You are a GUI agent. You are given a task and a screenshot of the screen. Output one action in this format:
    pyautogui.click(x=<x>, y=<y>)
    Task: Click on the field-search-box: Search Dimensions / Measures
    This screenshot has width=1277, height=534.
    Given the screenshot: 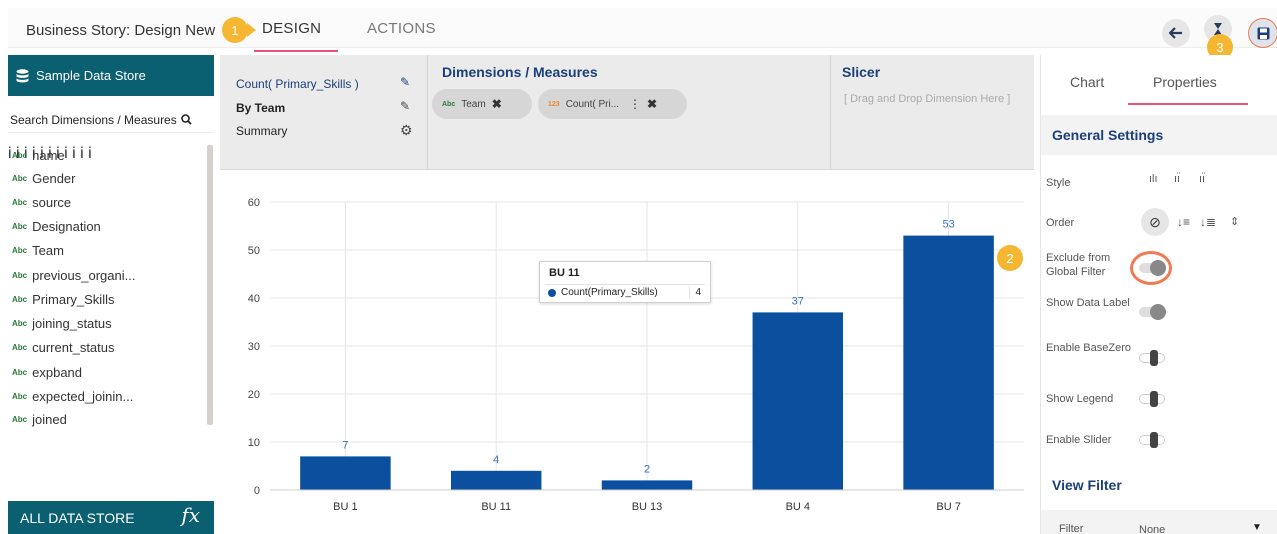 What is the action you would take?
    pyautogui.click(x=111, y=120)
    